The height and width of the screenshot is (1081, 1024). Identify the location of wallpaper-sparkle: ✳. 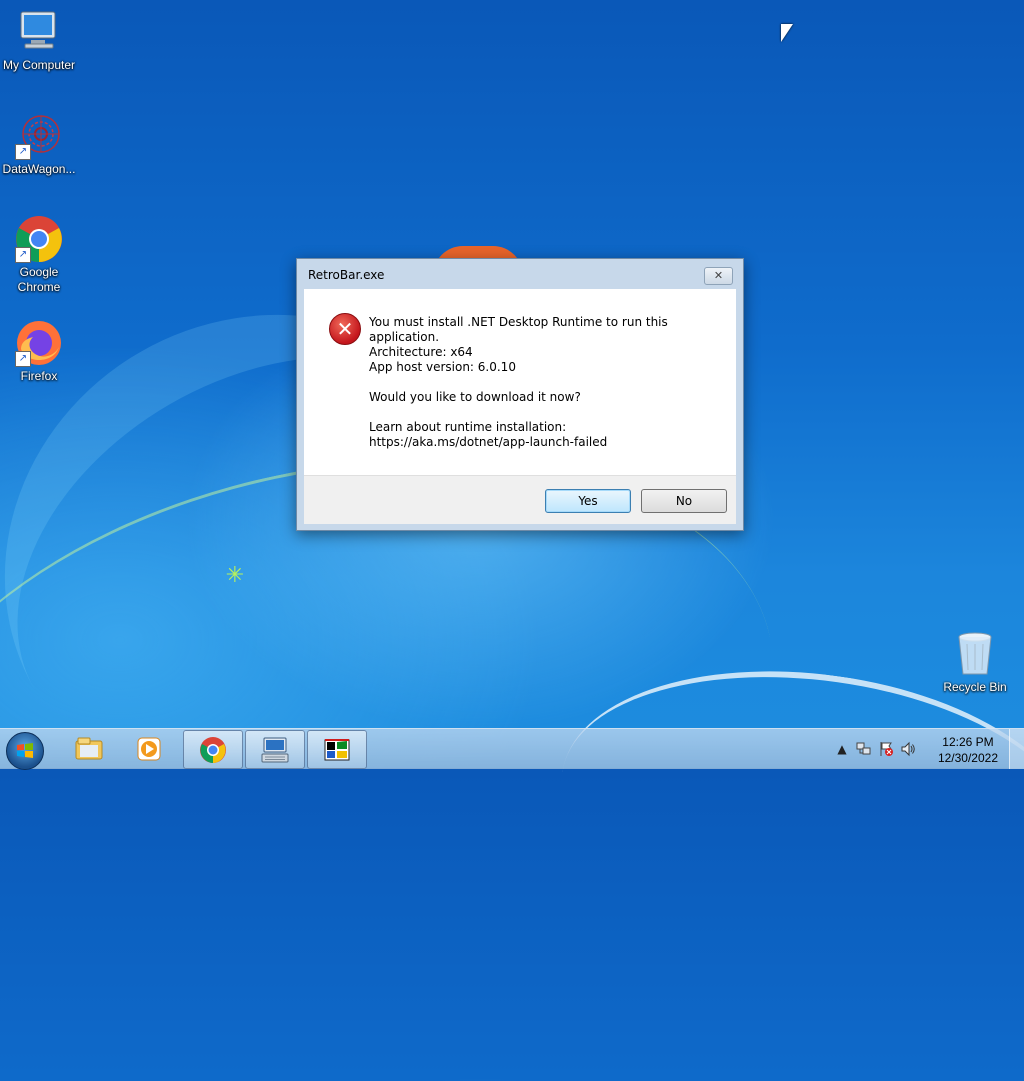
(235, 575).